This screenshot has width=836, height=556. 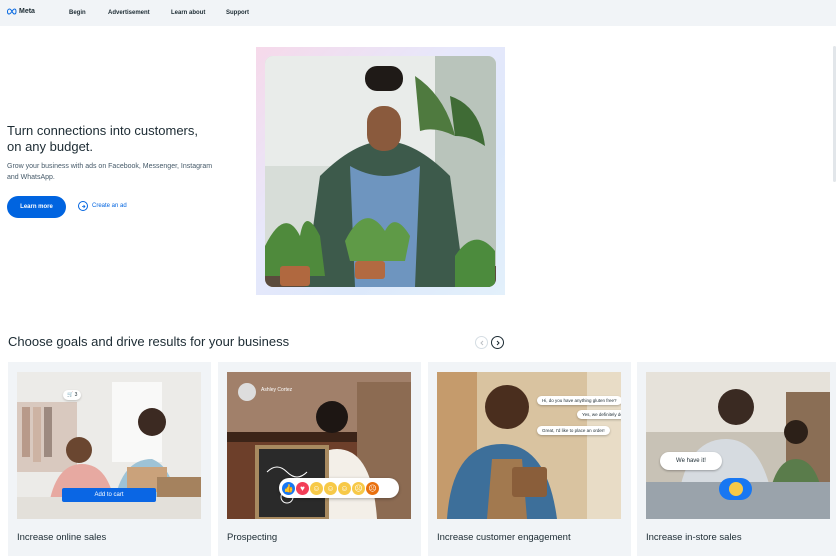 What do you see at coordinates (36, 207) in the screenshot?
I see `learn-more-button: Learn more` at bounding box center [36, 207].